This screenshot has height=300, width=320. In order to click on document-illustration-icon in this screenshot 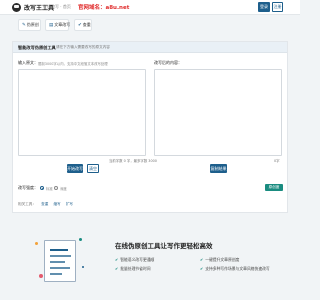, I will do `click(62, 262)`.